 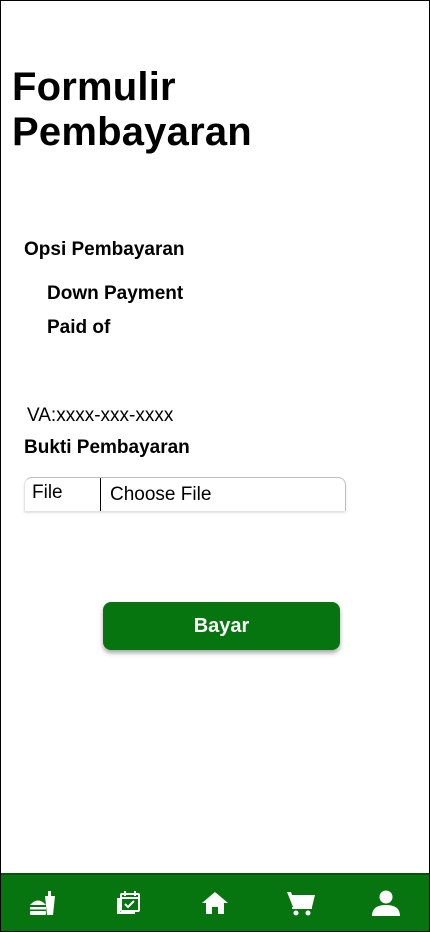 I want to click on option-paid-of: Paid of, so click(x=78, y=328).